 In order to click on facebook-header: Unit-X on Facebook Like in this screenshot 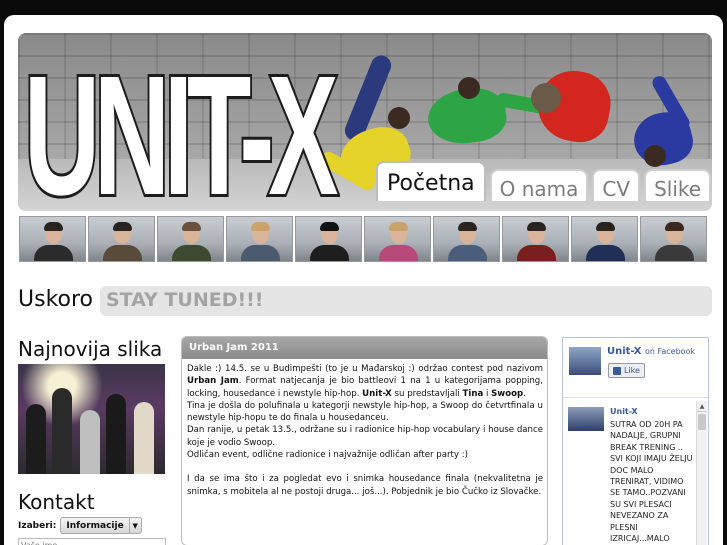, I will do `click(635, 368)`.